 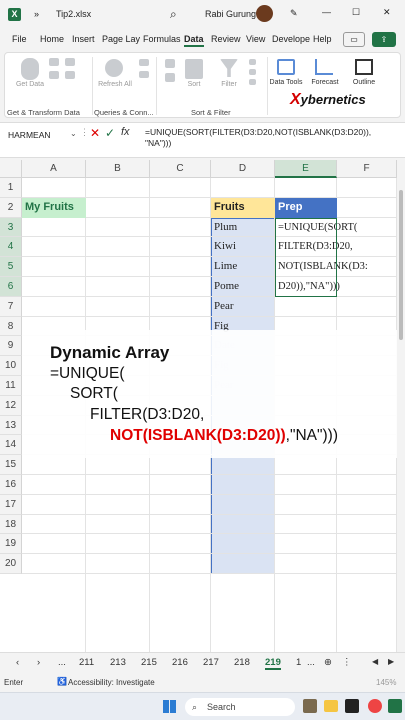 I want to click on row-header-2: 2, so click(x=11, y=207).